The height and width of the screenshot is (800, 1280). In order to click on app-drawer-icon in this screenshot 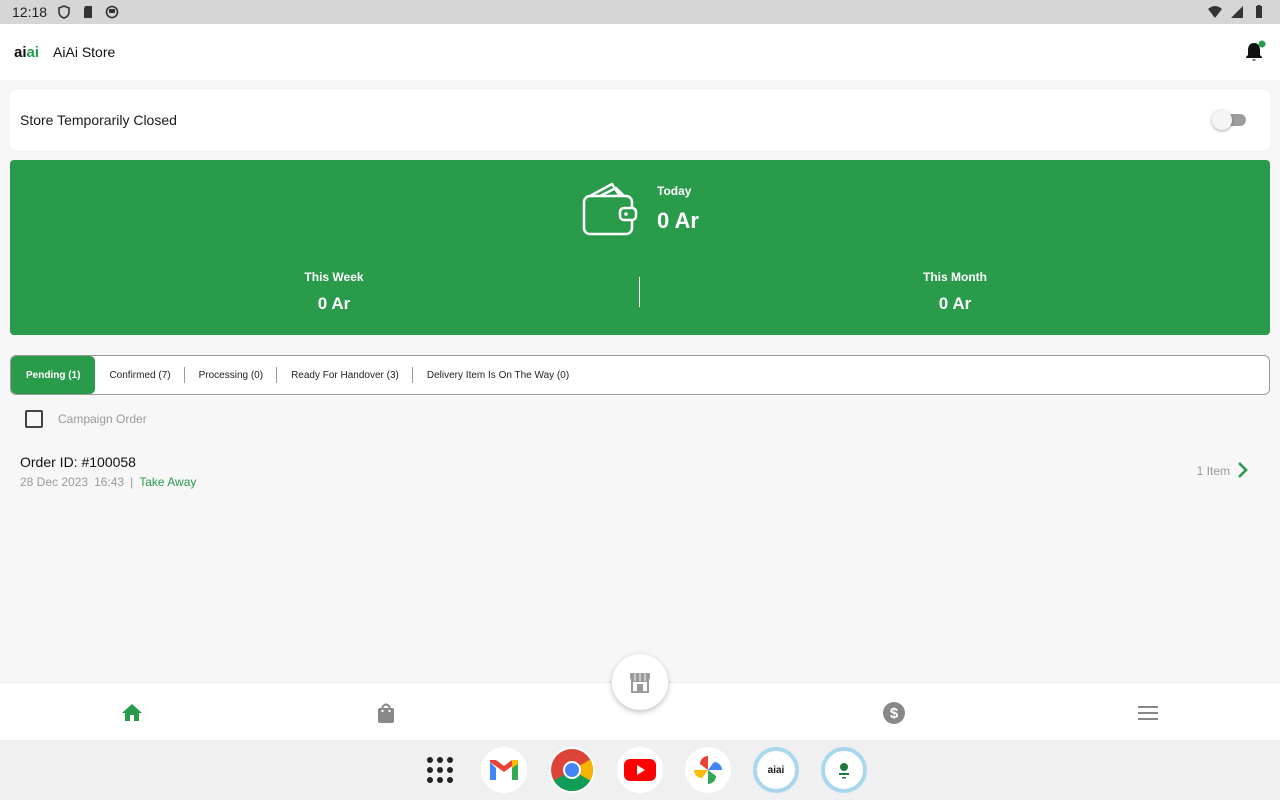, I will do `click(440, 770)`.